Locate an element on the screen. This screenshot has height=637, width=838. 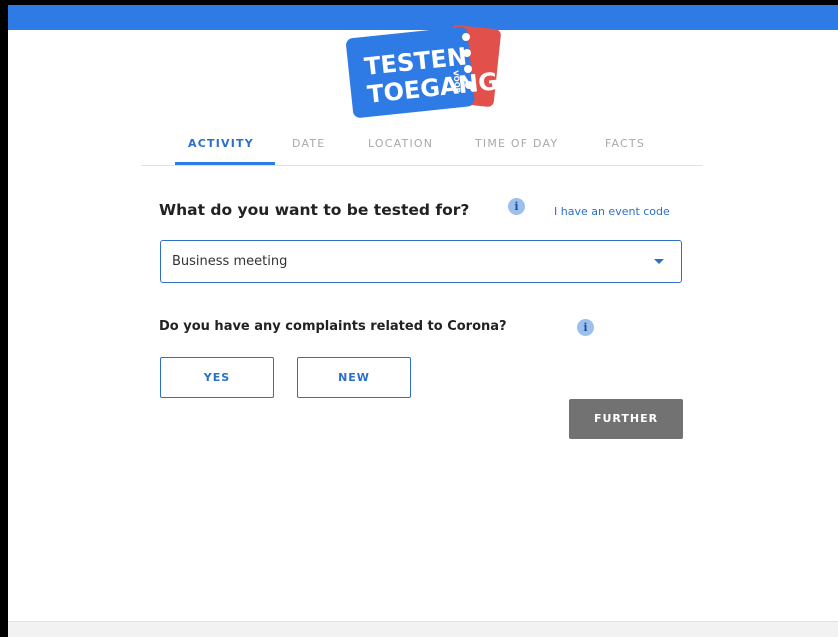
tab-time-of-day: TIME OF DAY is located at coordinates (516, 143).